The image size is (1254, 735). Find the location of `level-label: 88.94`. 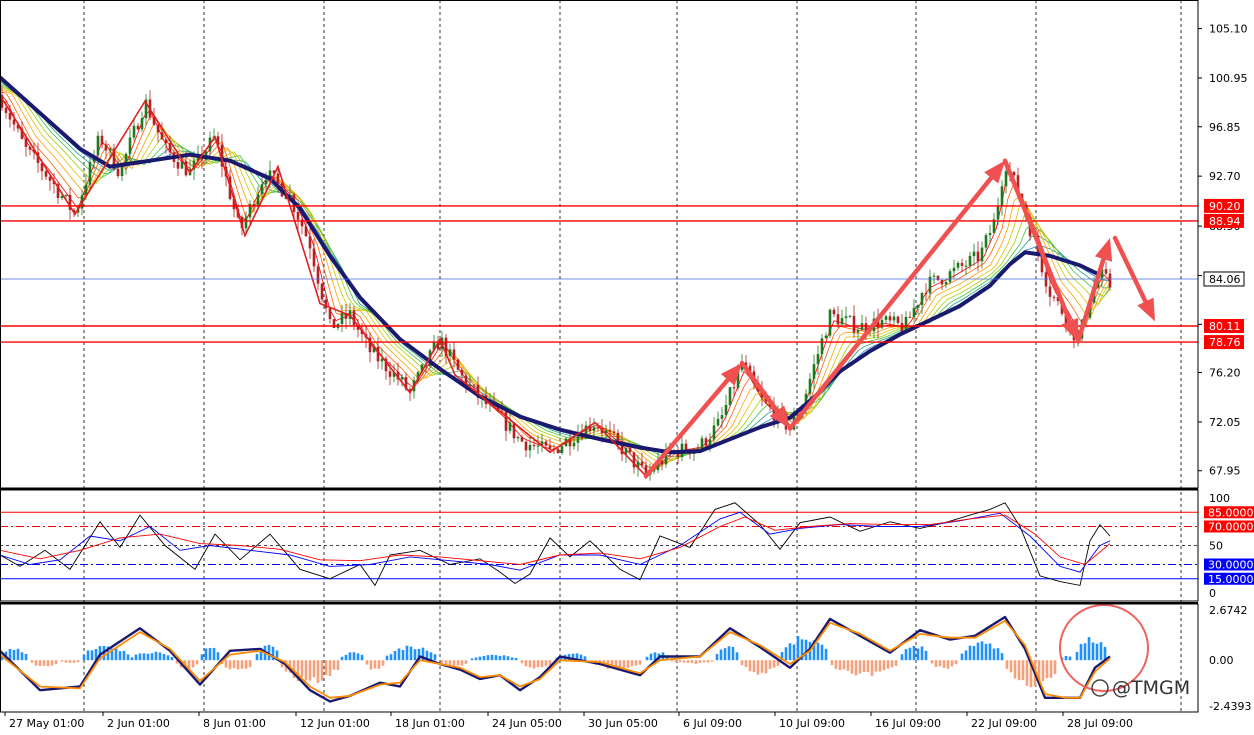

level-label: 88.94 is located at coordinates (1225, 221).